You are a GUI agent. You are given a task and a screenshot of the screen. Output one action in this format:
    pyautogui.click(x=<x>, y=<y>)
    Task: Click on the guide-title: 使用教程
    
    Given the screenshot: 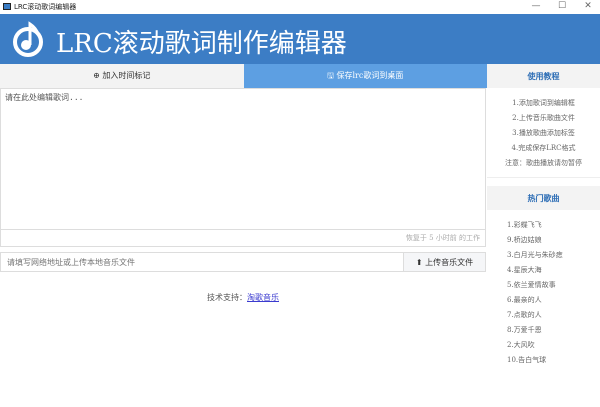 What is the action you would take?
    pyautogui.click(x=543, y=76)
    